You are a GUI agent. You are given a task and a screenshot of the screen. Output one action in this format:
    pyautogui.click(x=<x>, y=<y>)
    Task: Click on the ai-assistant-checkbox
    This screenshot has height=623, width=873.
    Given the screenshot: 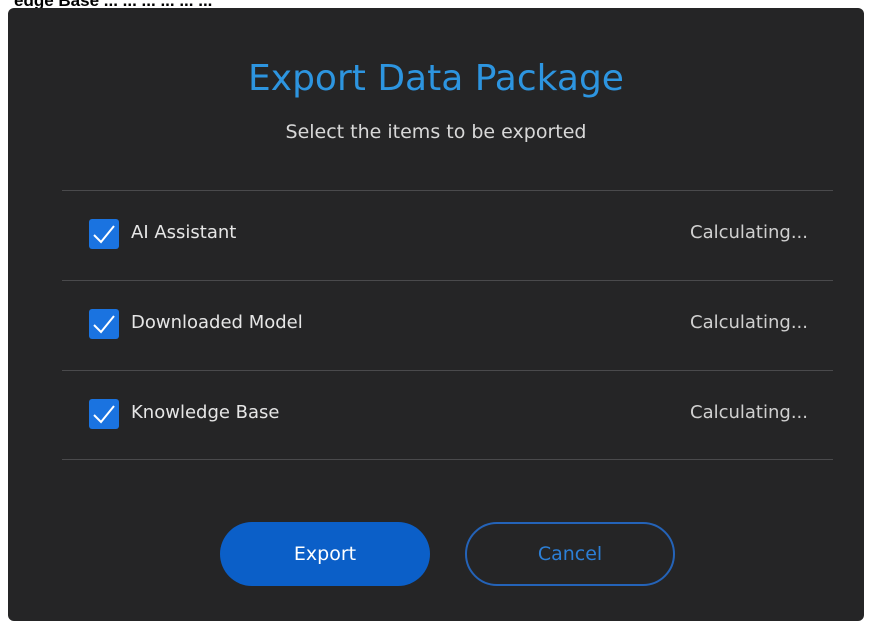 What is the action you would take?
    pyautogui.click(x=104, y=234)
    